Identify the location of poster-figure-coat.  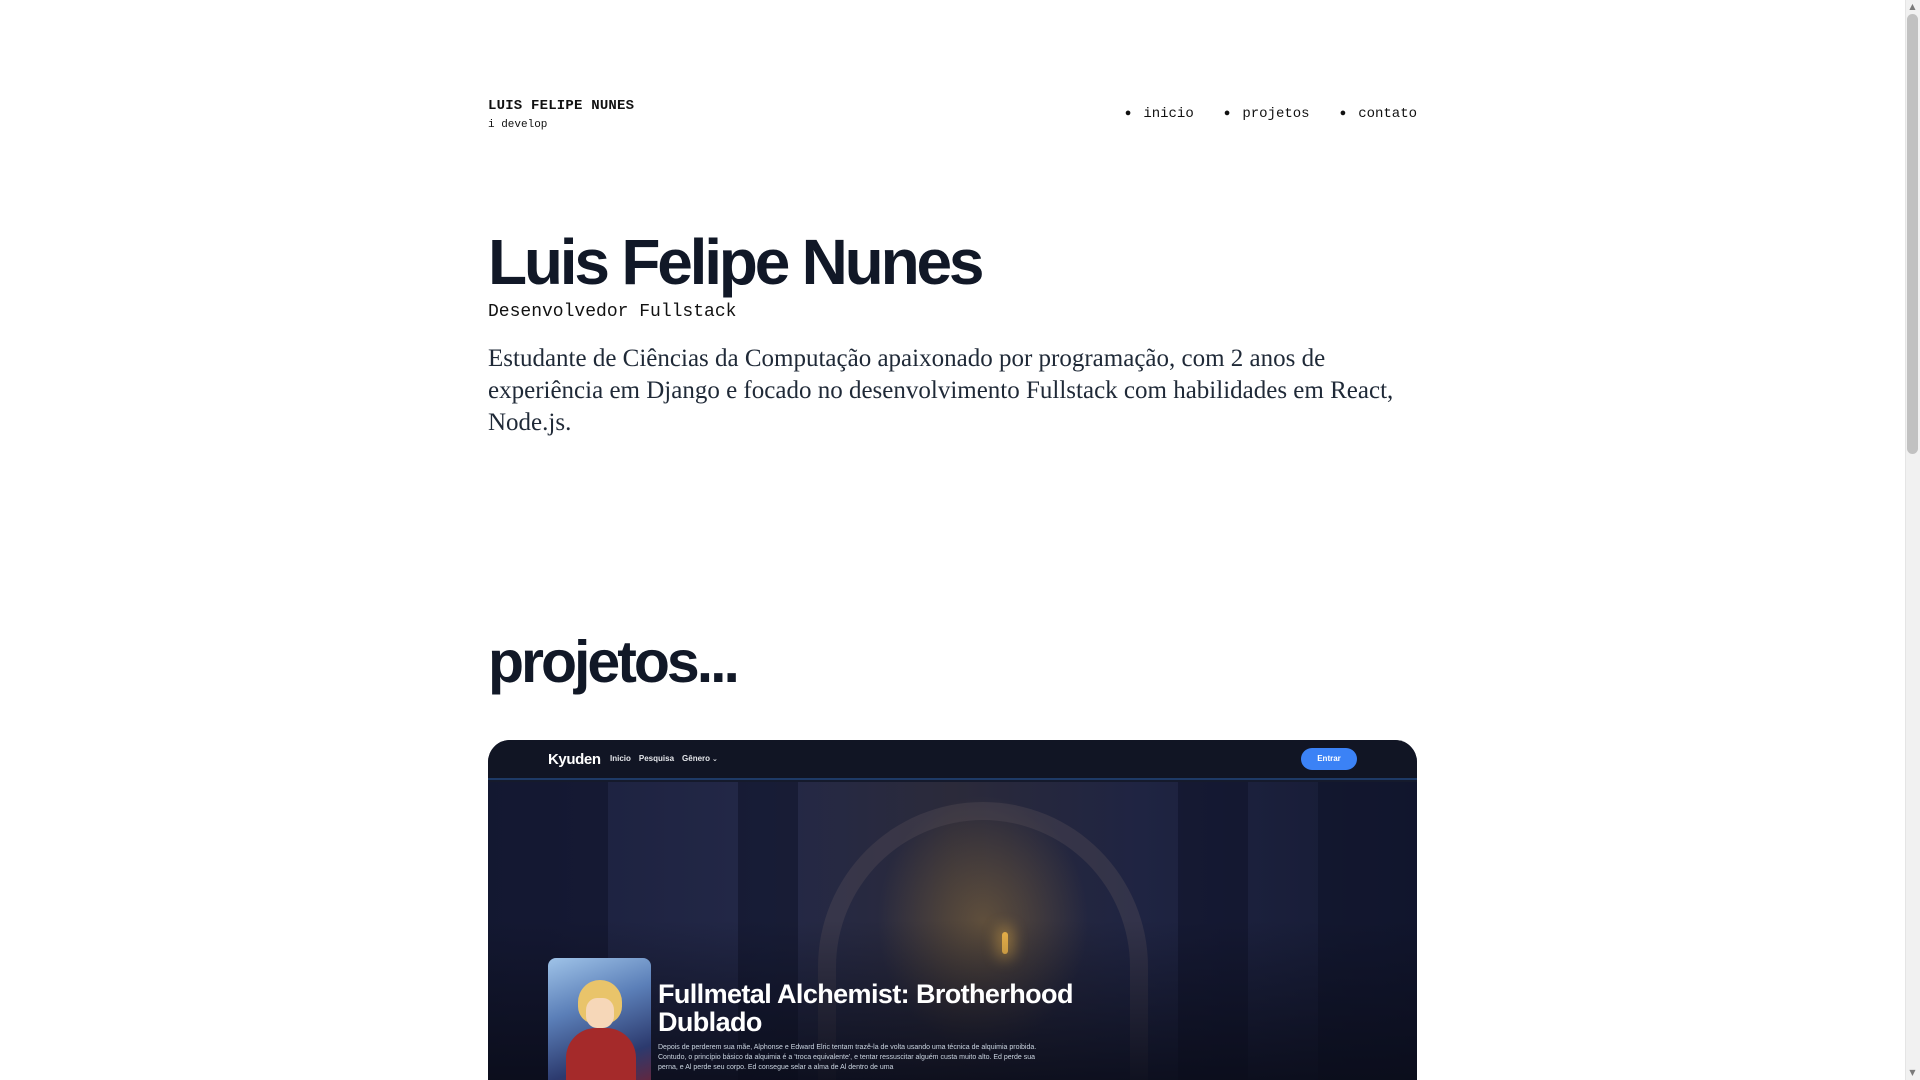
(601, 1054).